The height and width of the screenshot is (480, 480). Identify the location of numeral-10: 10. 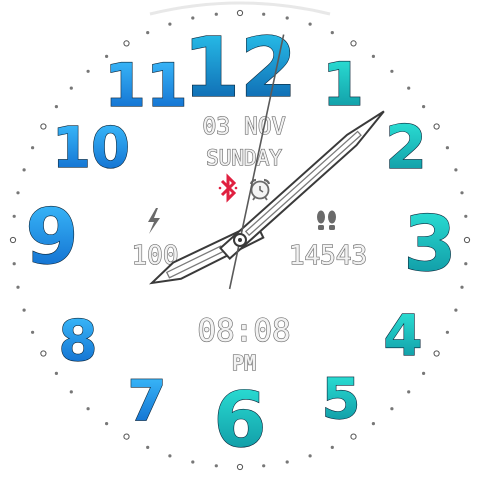
(91, 148).